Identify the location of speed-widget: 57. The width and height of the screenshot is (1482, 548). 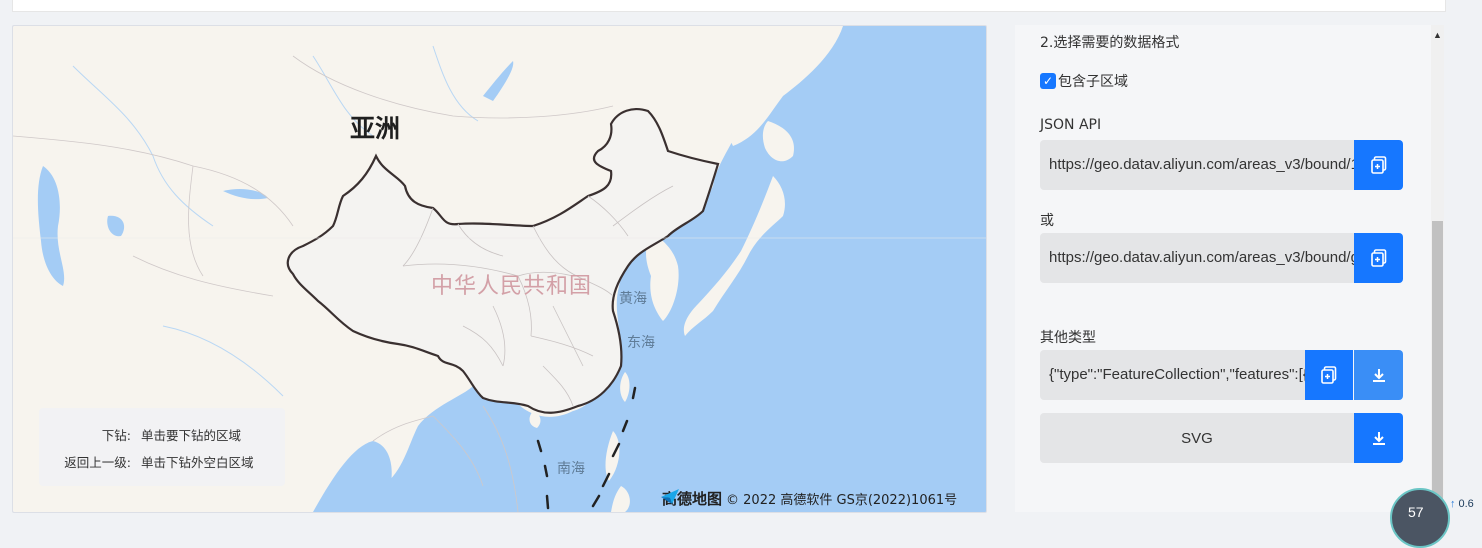
(1420, 518).